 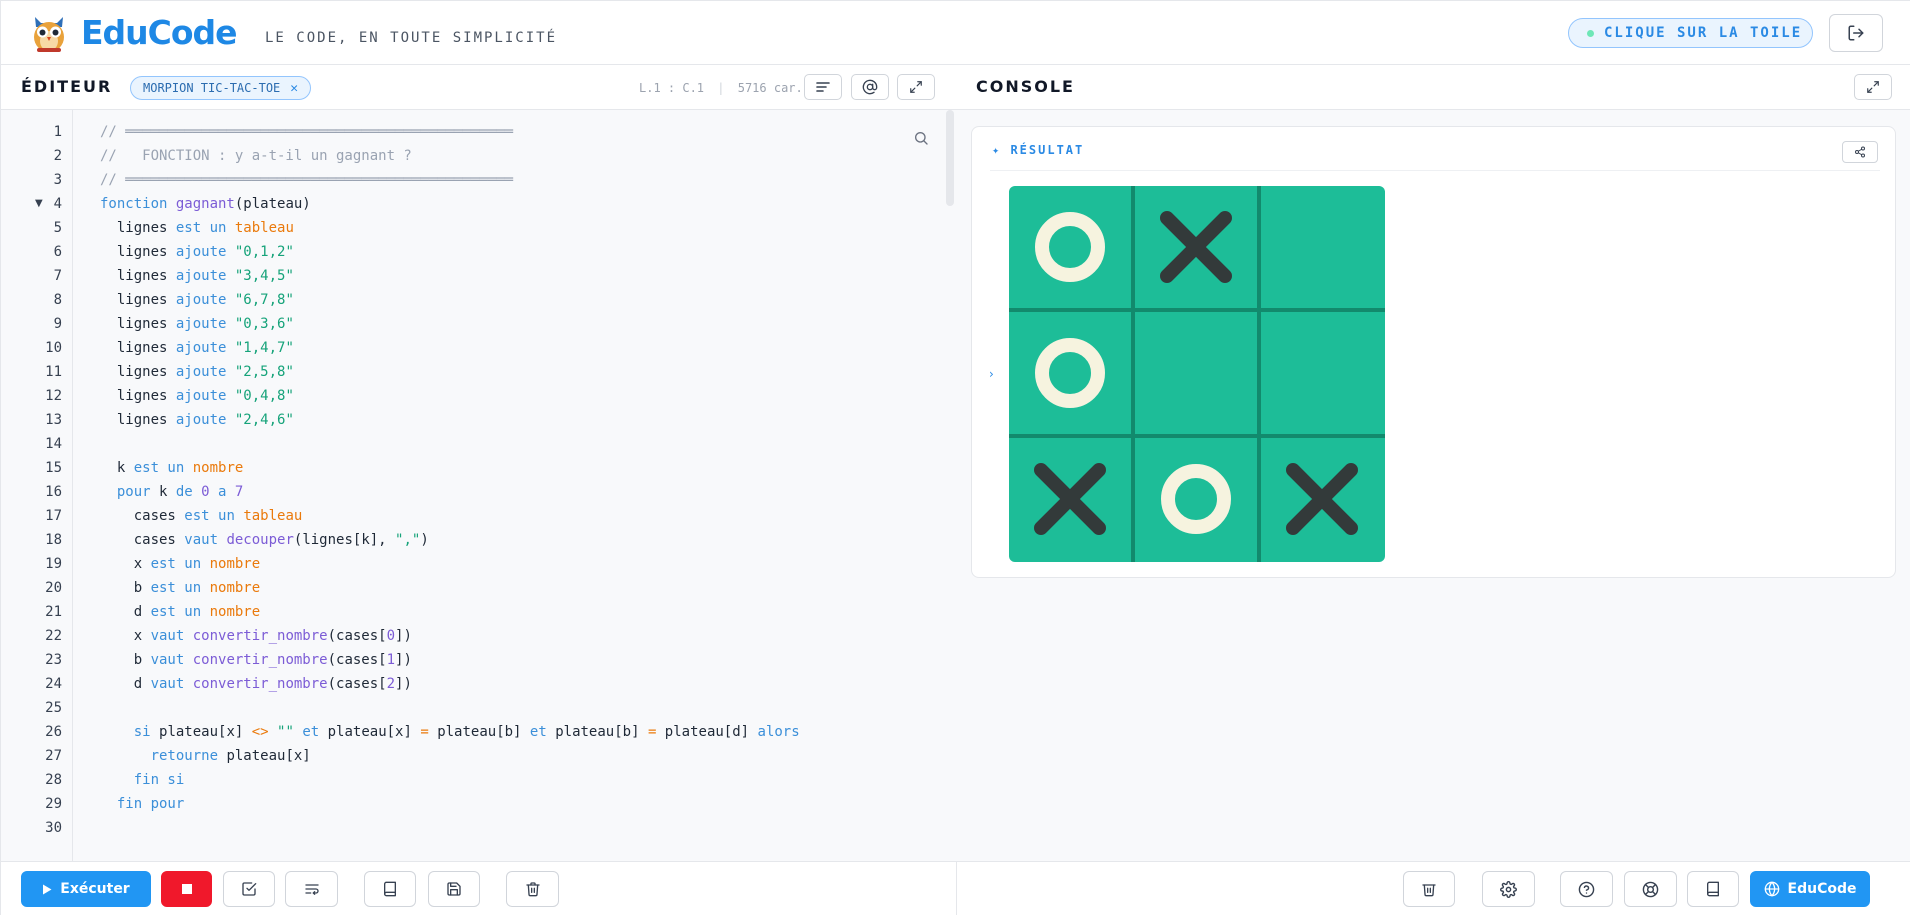 I want to click on code-line: // FONCTION : y a-t-il un gagnant ?, so click(x=256, y=156).